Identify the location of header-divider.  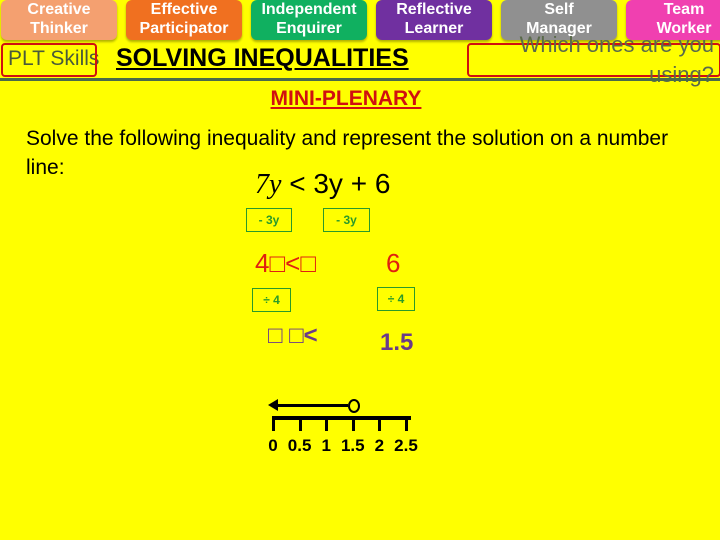
(360, 79).